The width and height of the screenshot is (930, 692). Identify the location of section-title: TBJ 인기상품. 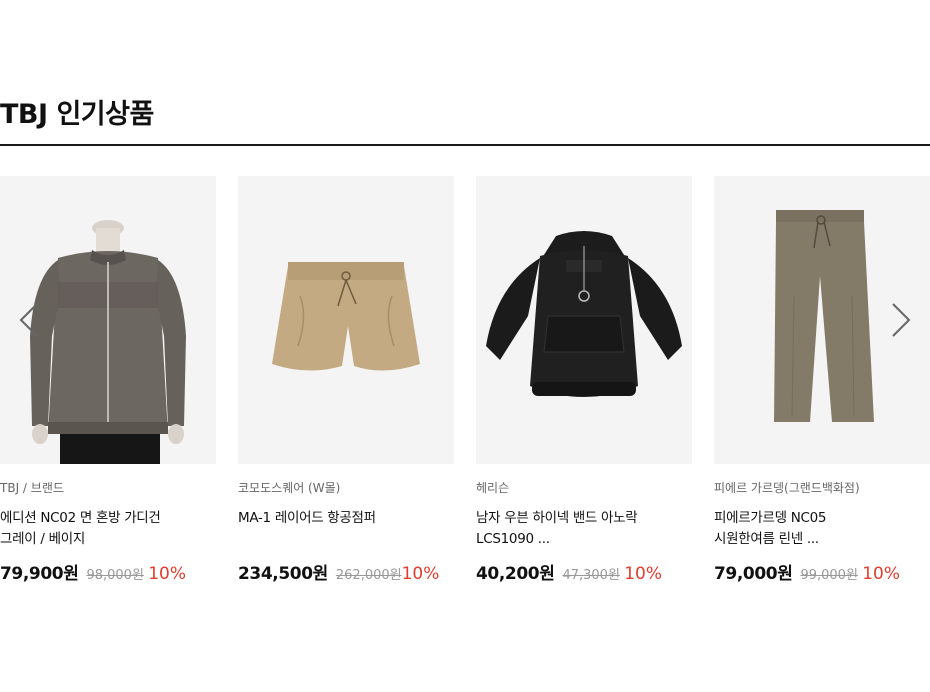
(77, 114).